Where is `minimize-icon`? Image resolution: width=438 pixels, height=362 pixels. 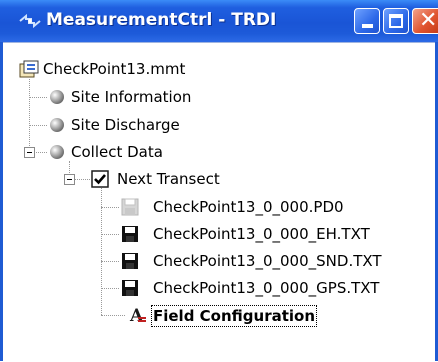 minimize-icon is located at coordinates (367, 26).